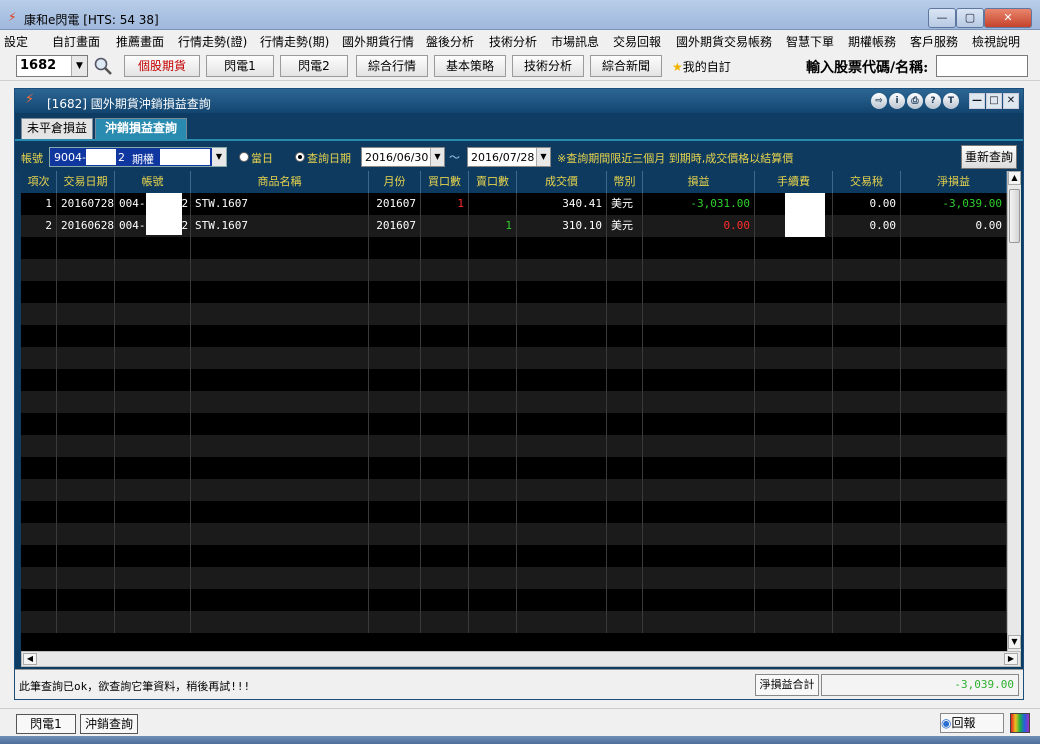  Describe the element at coordinates (810, 41) in the screenshot. I see `menu-smart-order: 智慧下單` at that location.